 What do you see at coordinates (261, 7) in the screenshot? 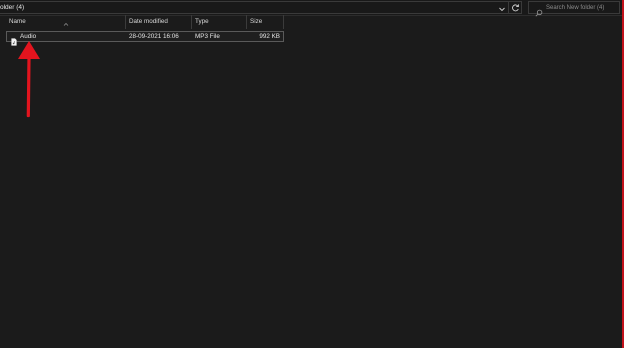
I see `address-bar: older (4)` at bounding box center [261, 7].